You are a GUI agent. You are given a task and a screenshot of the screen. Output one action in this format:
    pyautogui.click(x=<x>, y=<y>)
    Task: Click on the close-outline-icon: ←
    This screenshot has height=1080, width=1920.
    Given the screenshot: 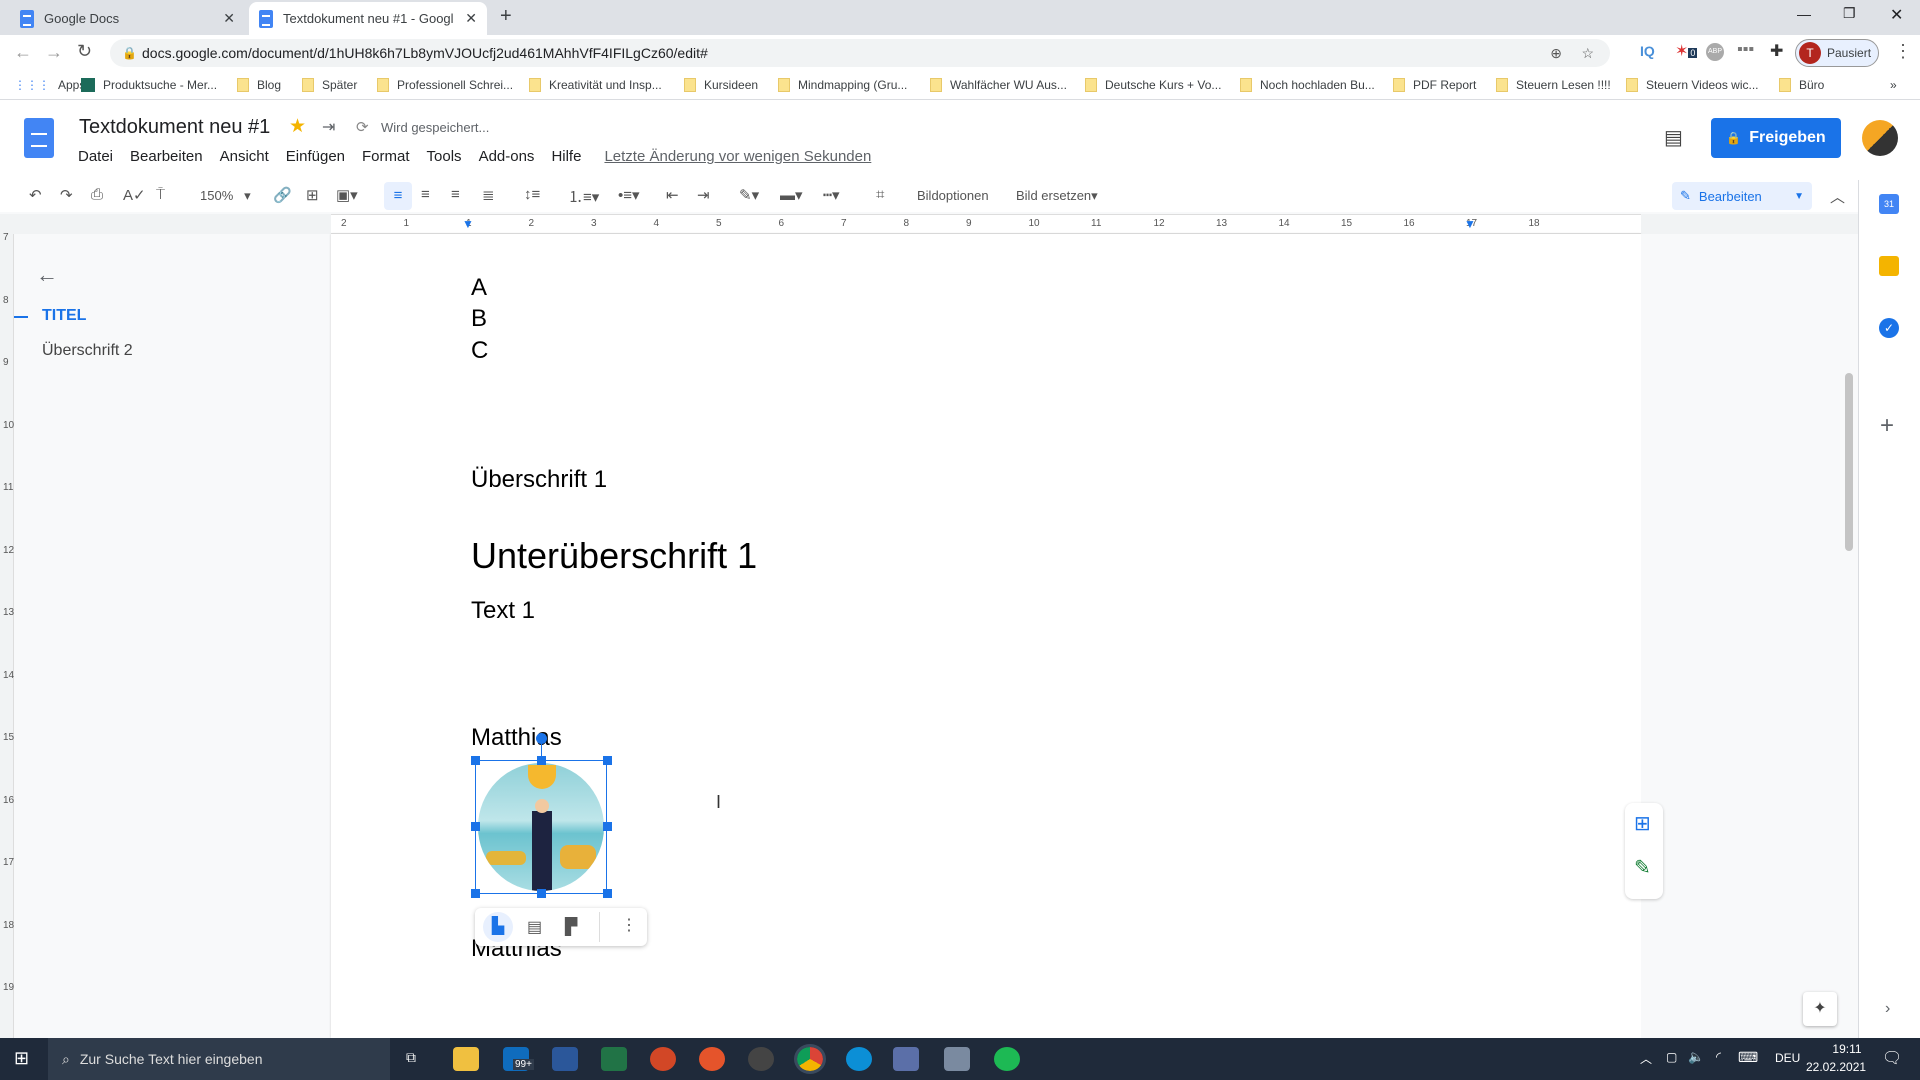 What is the action you would take?
    pyautogui.click(x=47, y=275)
    